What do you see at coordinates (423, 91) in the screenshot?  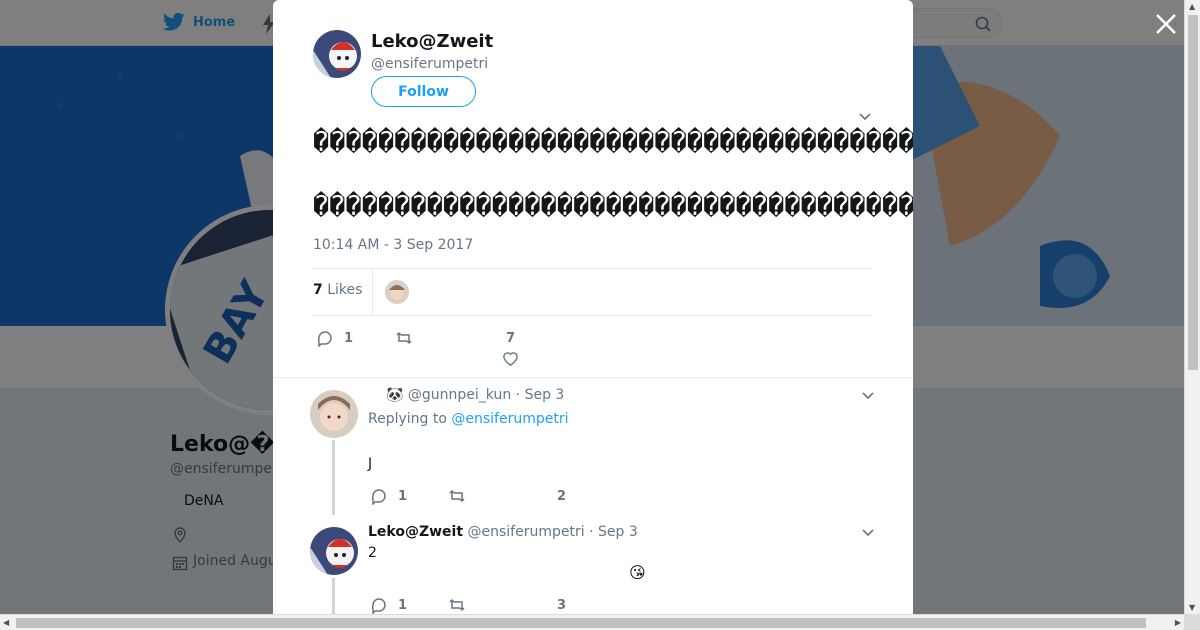 I see `follow-button: Follow` at bounding box center [423, 91].